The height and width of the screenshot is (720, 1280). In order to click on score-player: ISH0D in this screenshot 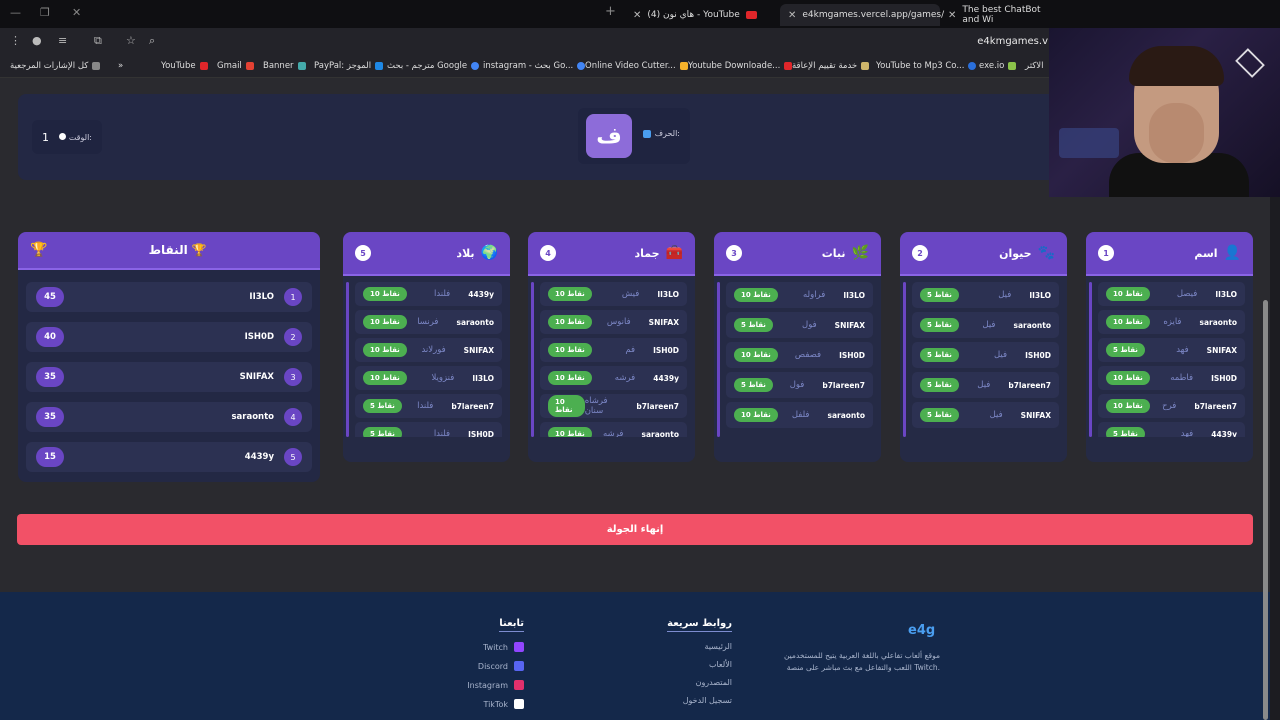, I will do `click(259, 337)`.